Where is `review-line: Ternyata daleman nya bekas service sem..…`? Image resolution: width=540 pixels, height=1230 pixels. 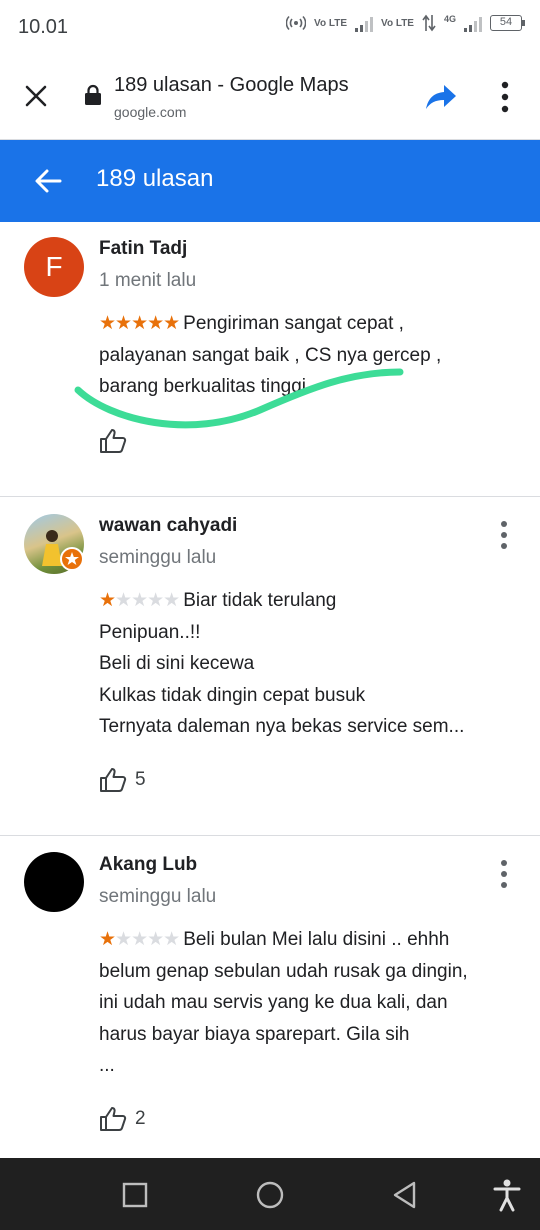 review-line: Ternyata daleman nya bekas service sem..… is located at coordinates (282, 726).